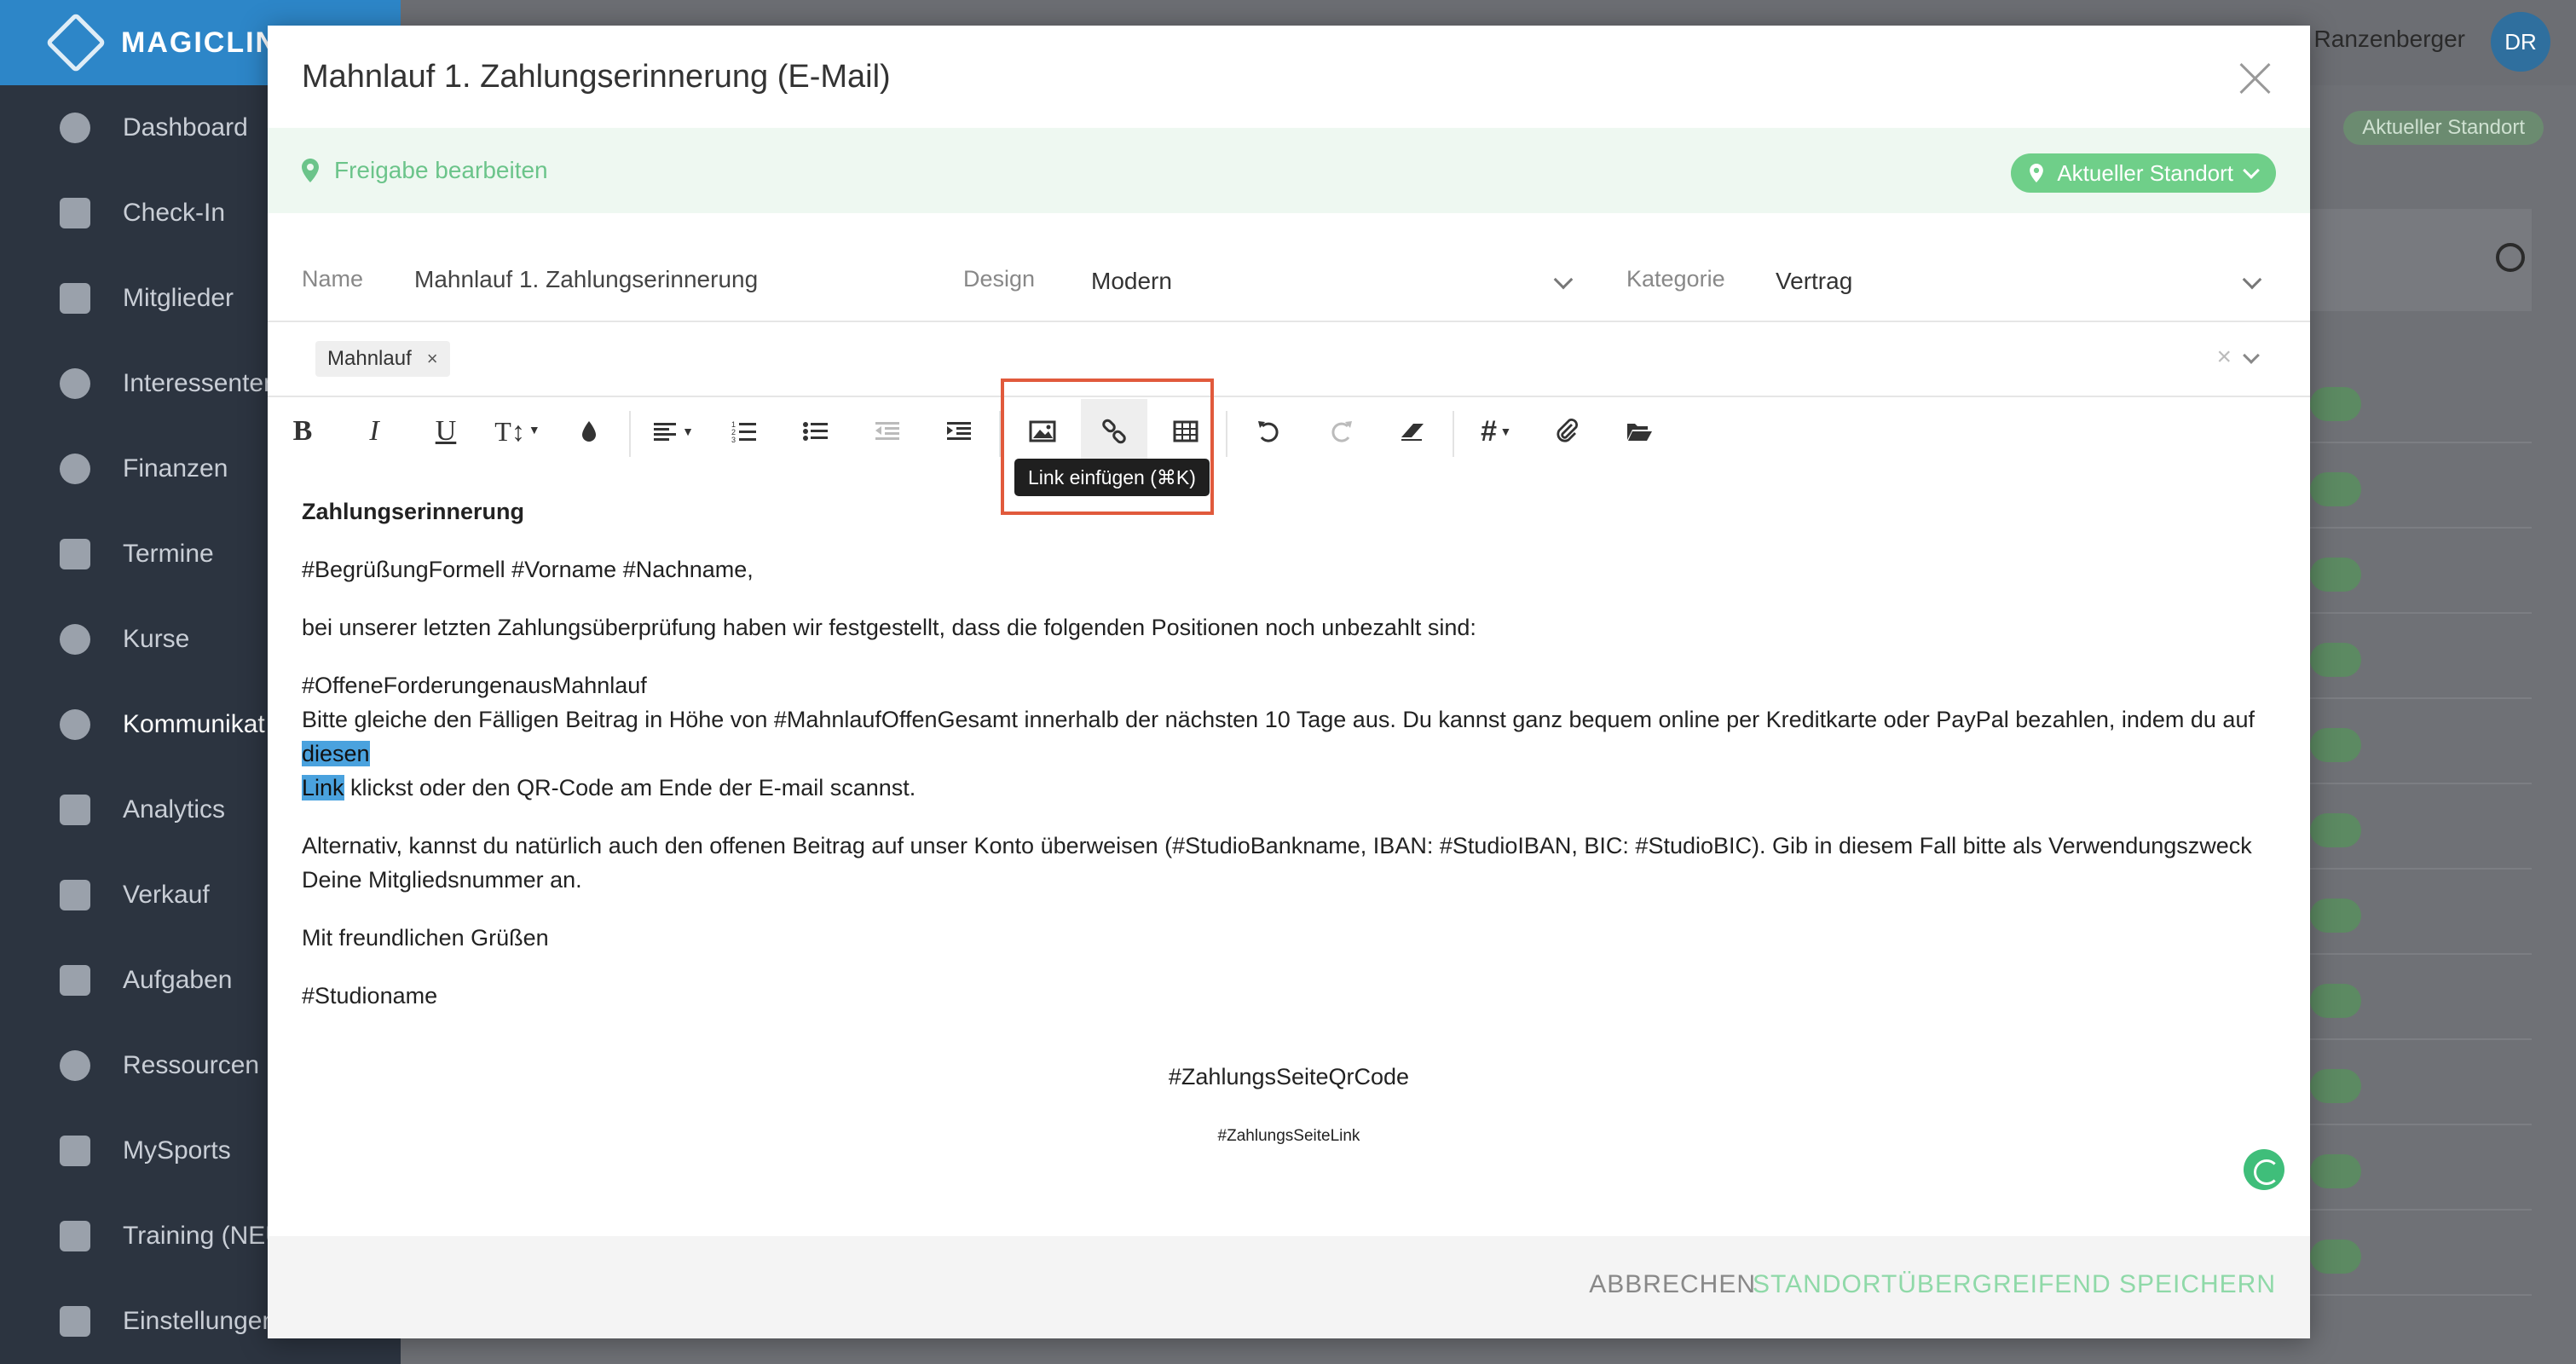 This screenshot has width=2576, height=1364. What do you see at coordinates (2379, 39) in the screenshot?
I see `user-name: n Ranzenberger` at bounding box center [2379, 39].